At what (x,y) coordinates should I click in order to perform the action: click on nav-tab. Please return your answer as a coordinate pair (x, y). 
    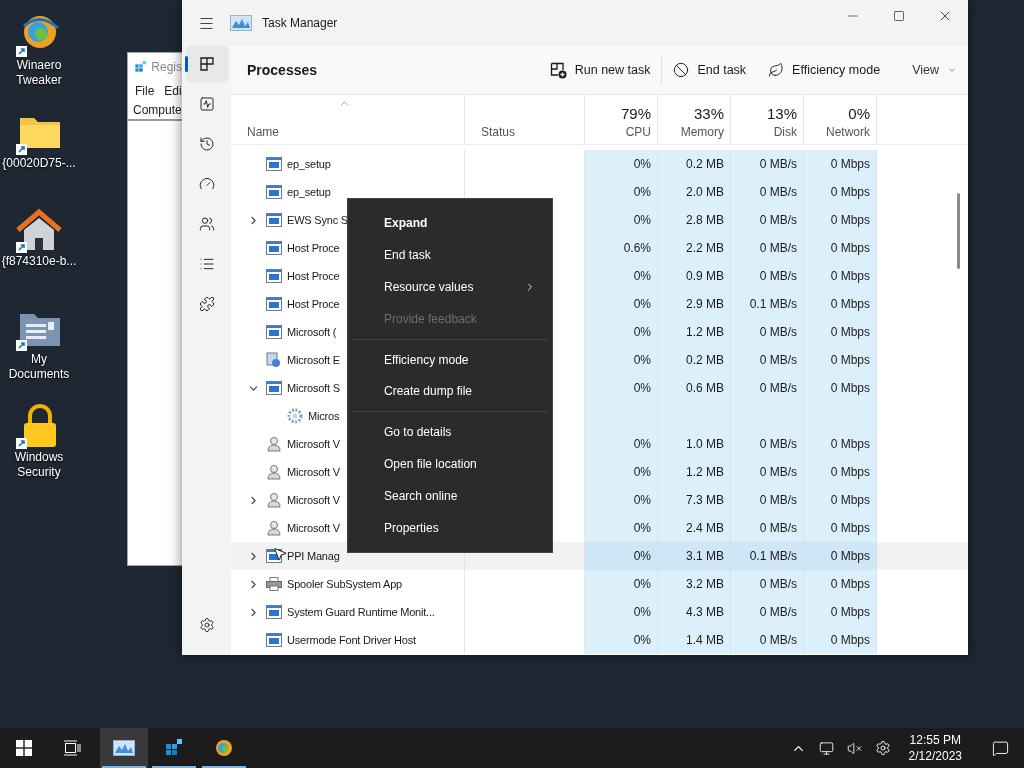
    Looking at the image, I should click on (206, 64).